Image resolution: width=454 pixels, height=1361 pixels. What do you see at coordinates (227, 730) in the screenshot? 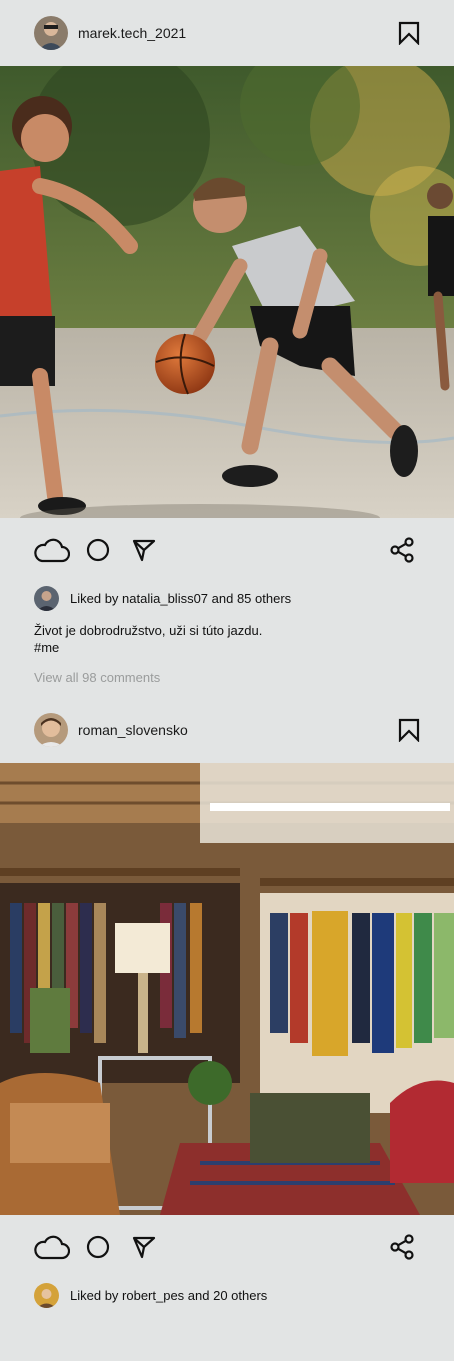
I see `post-header: roman_slovensko` at bounding box center [227, 730].